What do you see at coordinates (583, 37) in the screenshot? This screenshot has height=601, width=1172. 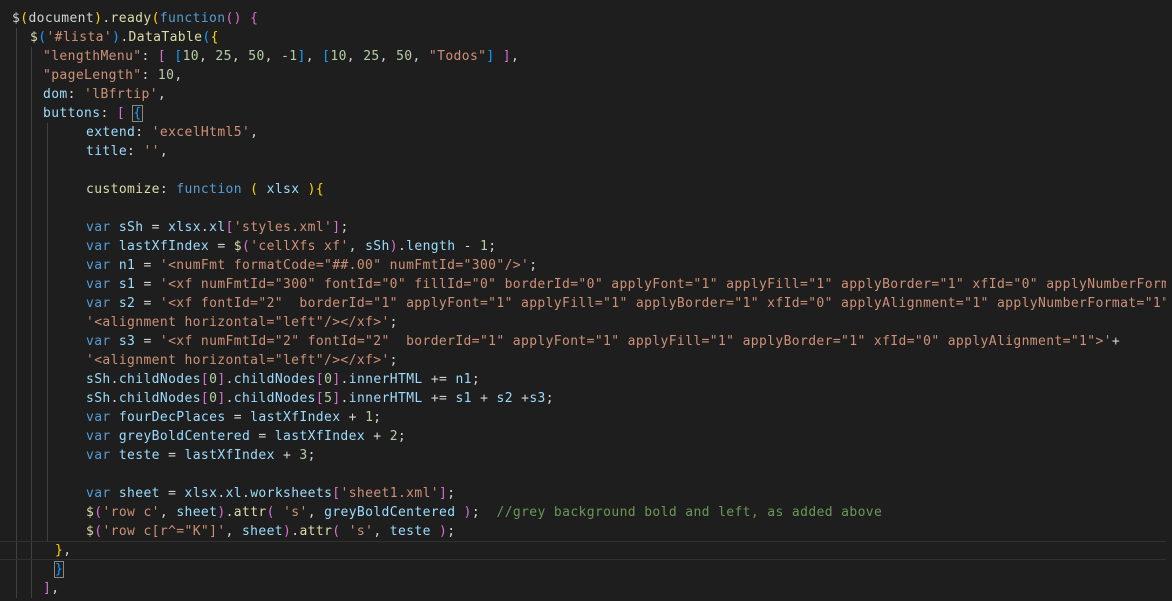 I see `code-line: $('#lista').DataTable({` at bounding box center [583, 37].